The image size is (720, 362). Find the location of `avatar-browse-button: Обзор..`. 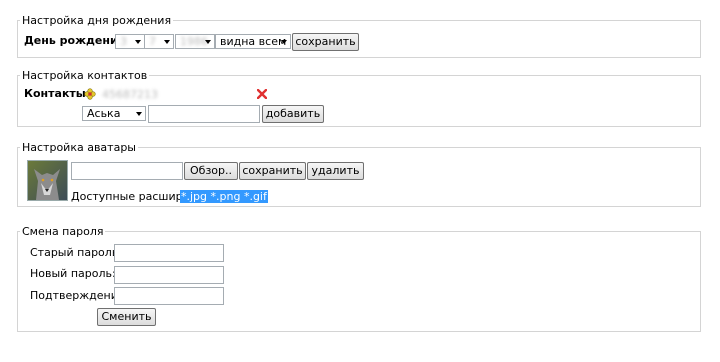

avatar-browse-button: Обзор.. is located at coordinates (211, 171).